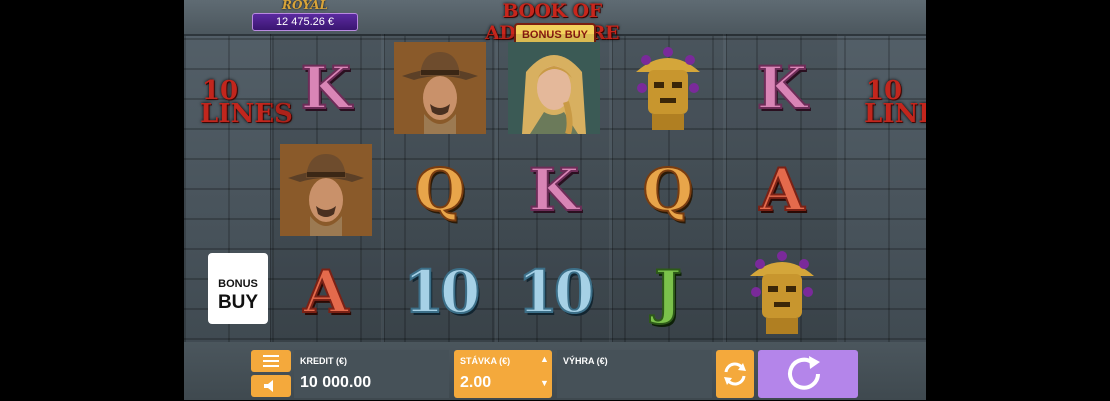  I want to click on stake-decrease-icon: ▼, so click(545, 385).